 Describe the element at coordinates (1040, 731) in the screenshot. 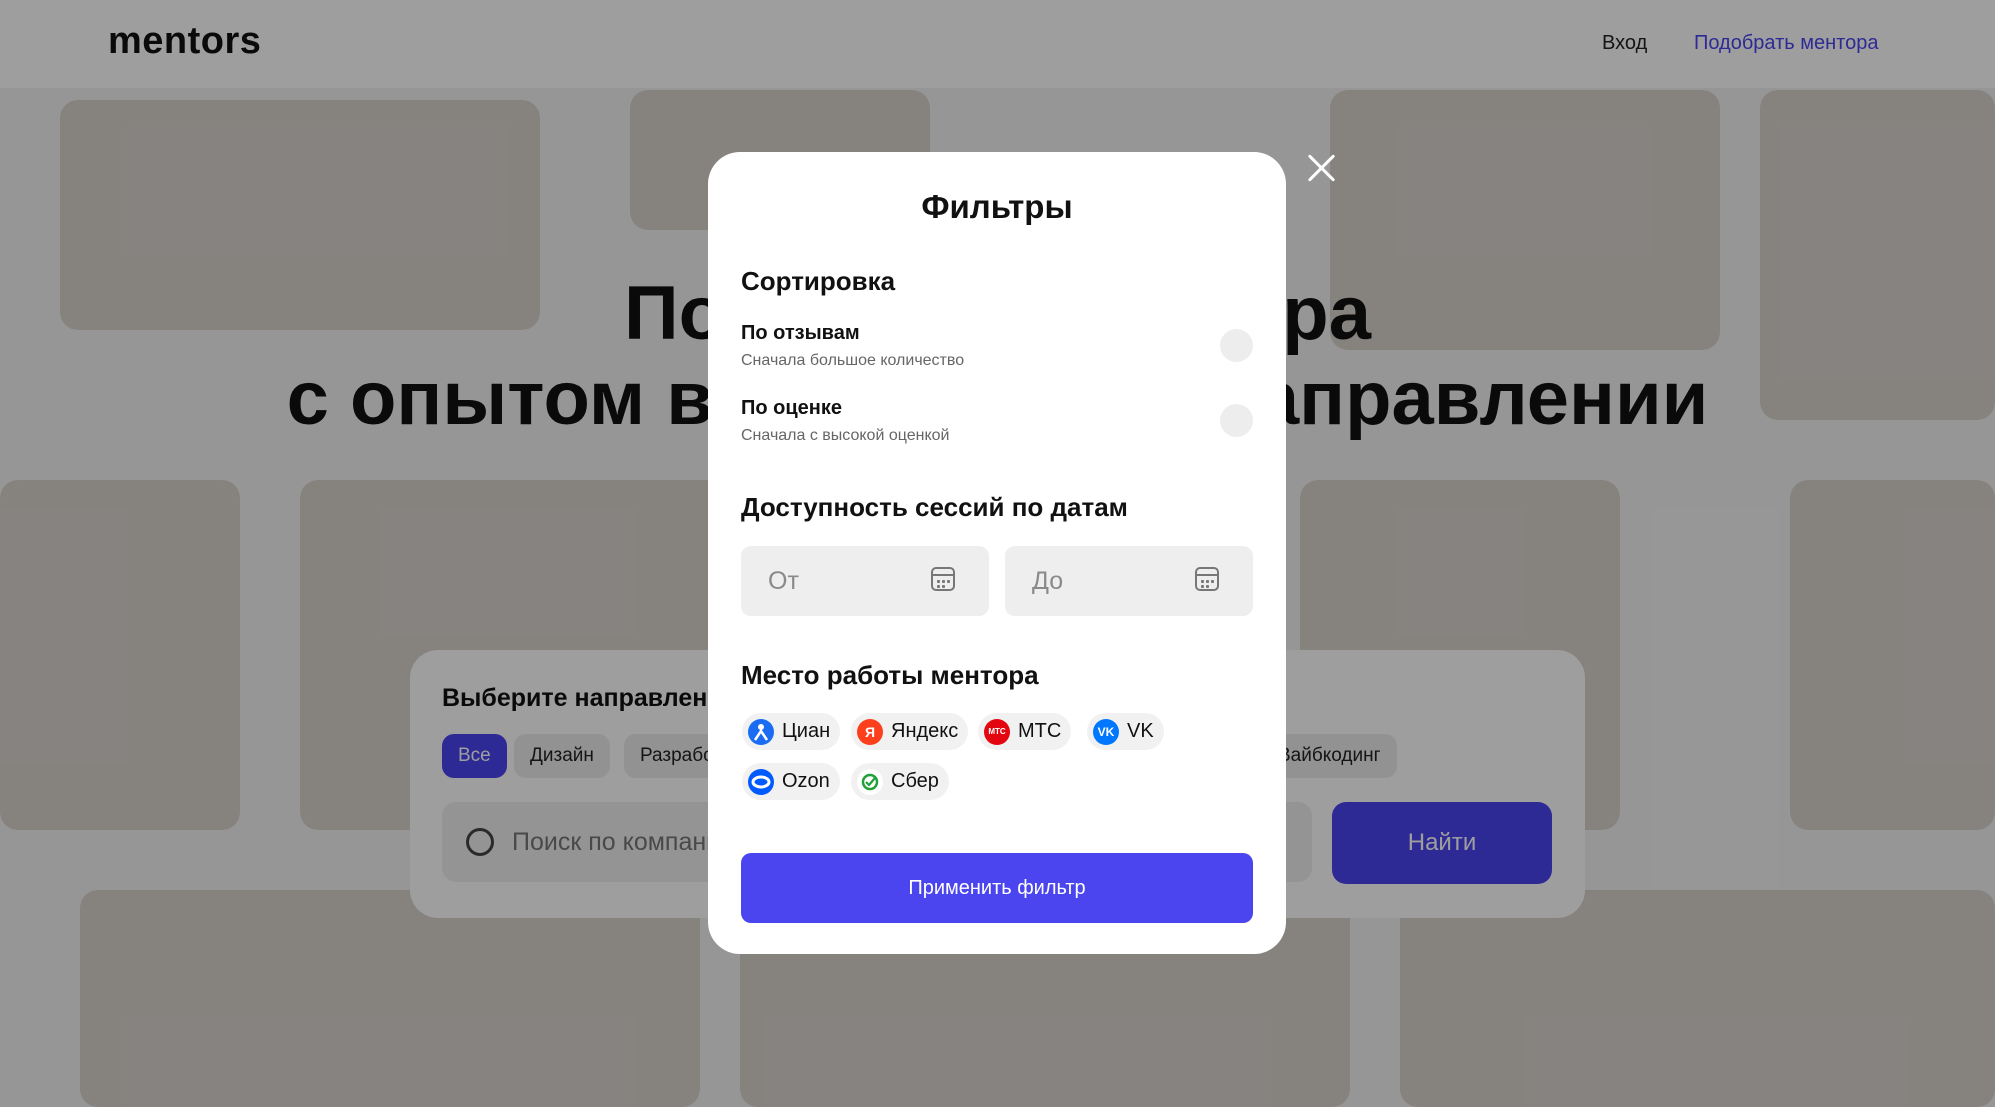

I see `company-name: МТС` at that location.